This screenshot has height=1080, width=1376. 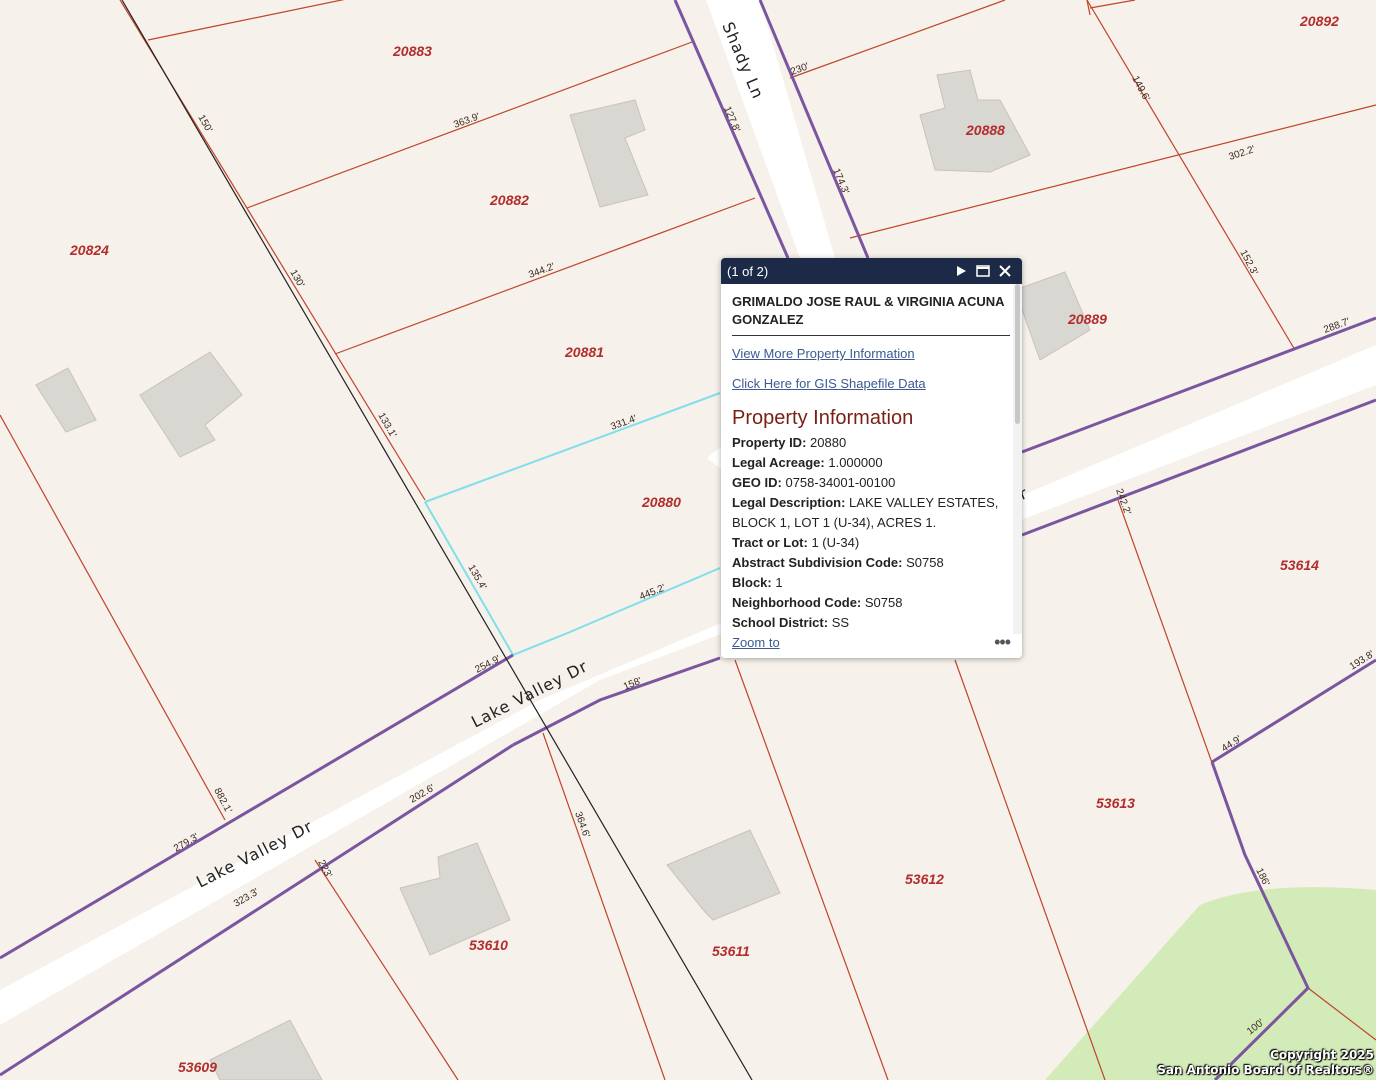 I want to click on more-icon: •••, so click(x=1002, y=642).